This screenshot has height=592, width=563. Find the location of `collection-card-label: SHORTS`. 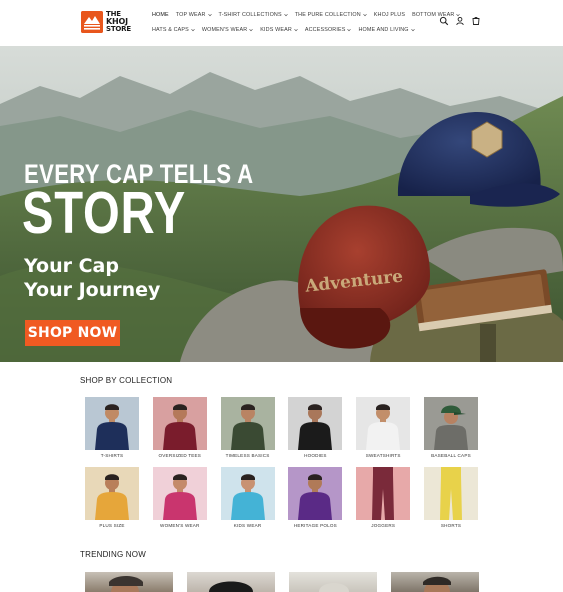

collection-card-label: SHORTS is located at coordinates (451, 525).